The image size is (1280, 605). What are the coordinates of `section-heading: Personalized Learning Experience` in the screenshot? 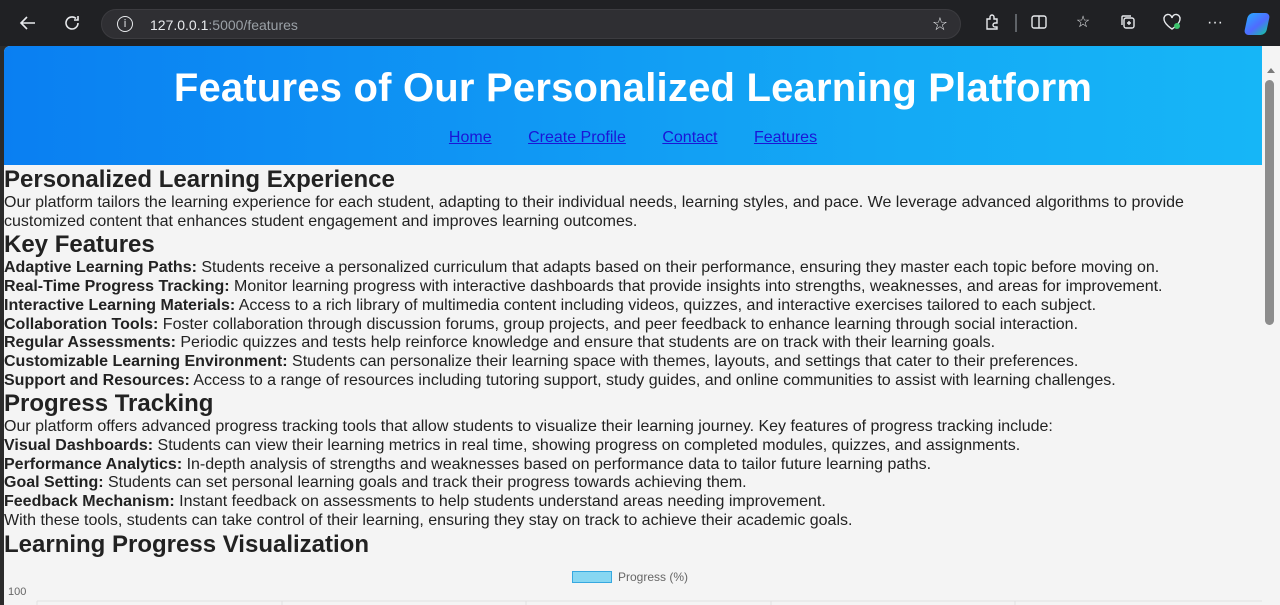 It's located at (199, 179).